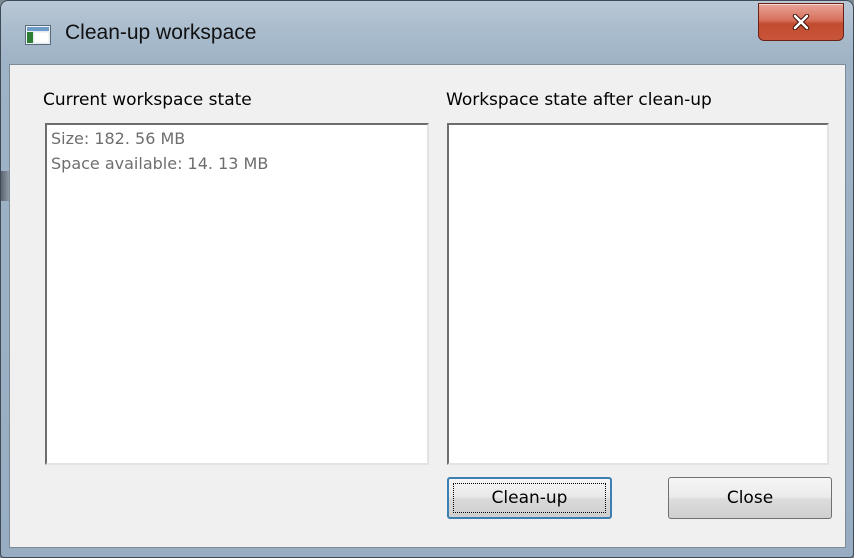  I want to click on close-button: Close, so click(750, 498).